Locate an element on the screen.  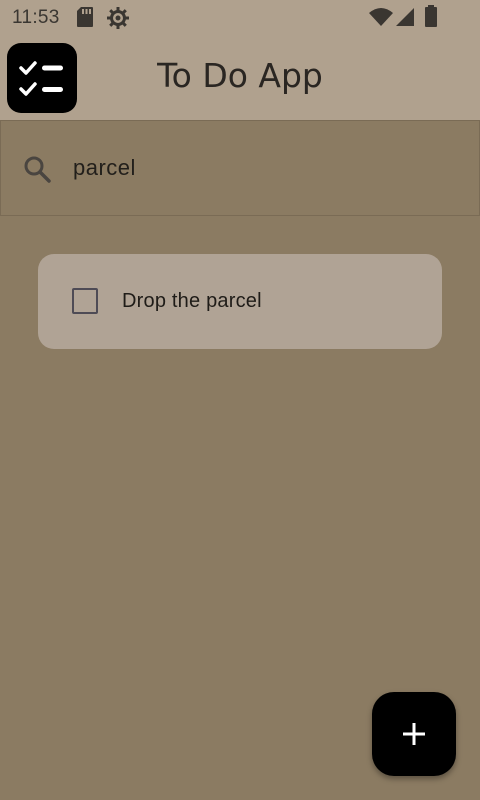
sd-card-icon is located at coordinates (85, 17).